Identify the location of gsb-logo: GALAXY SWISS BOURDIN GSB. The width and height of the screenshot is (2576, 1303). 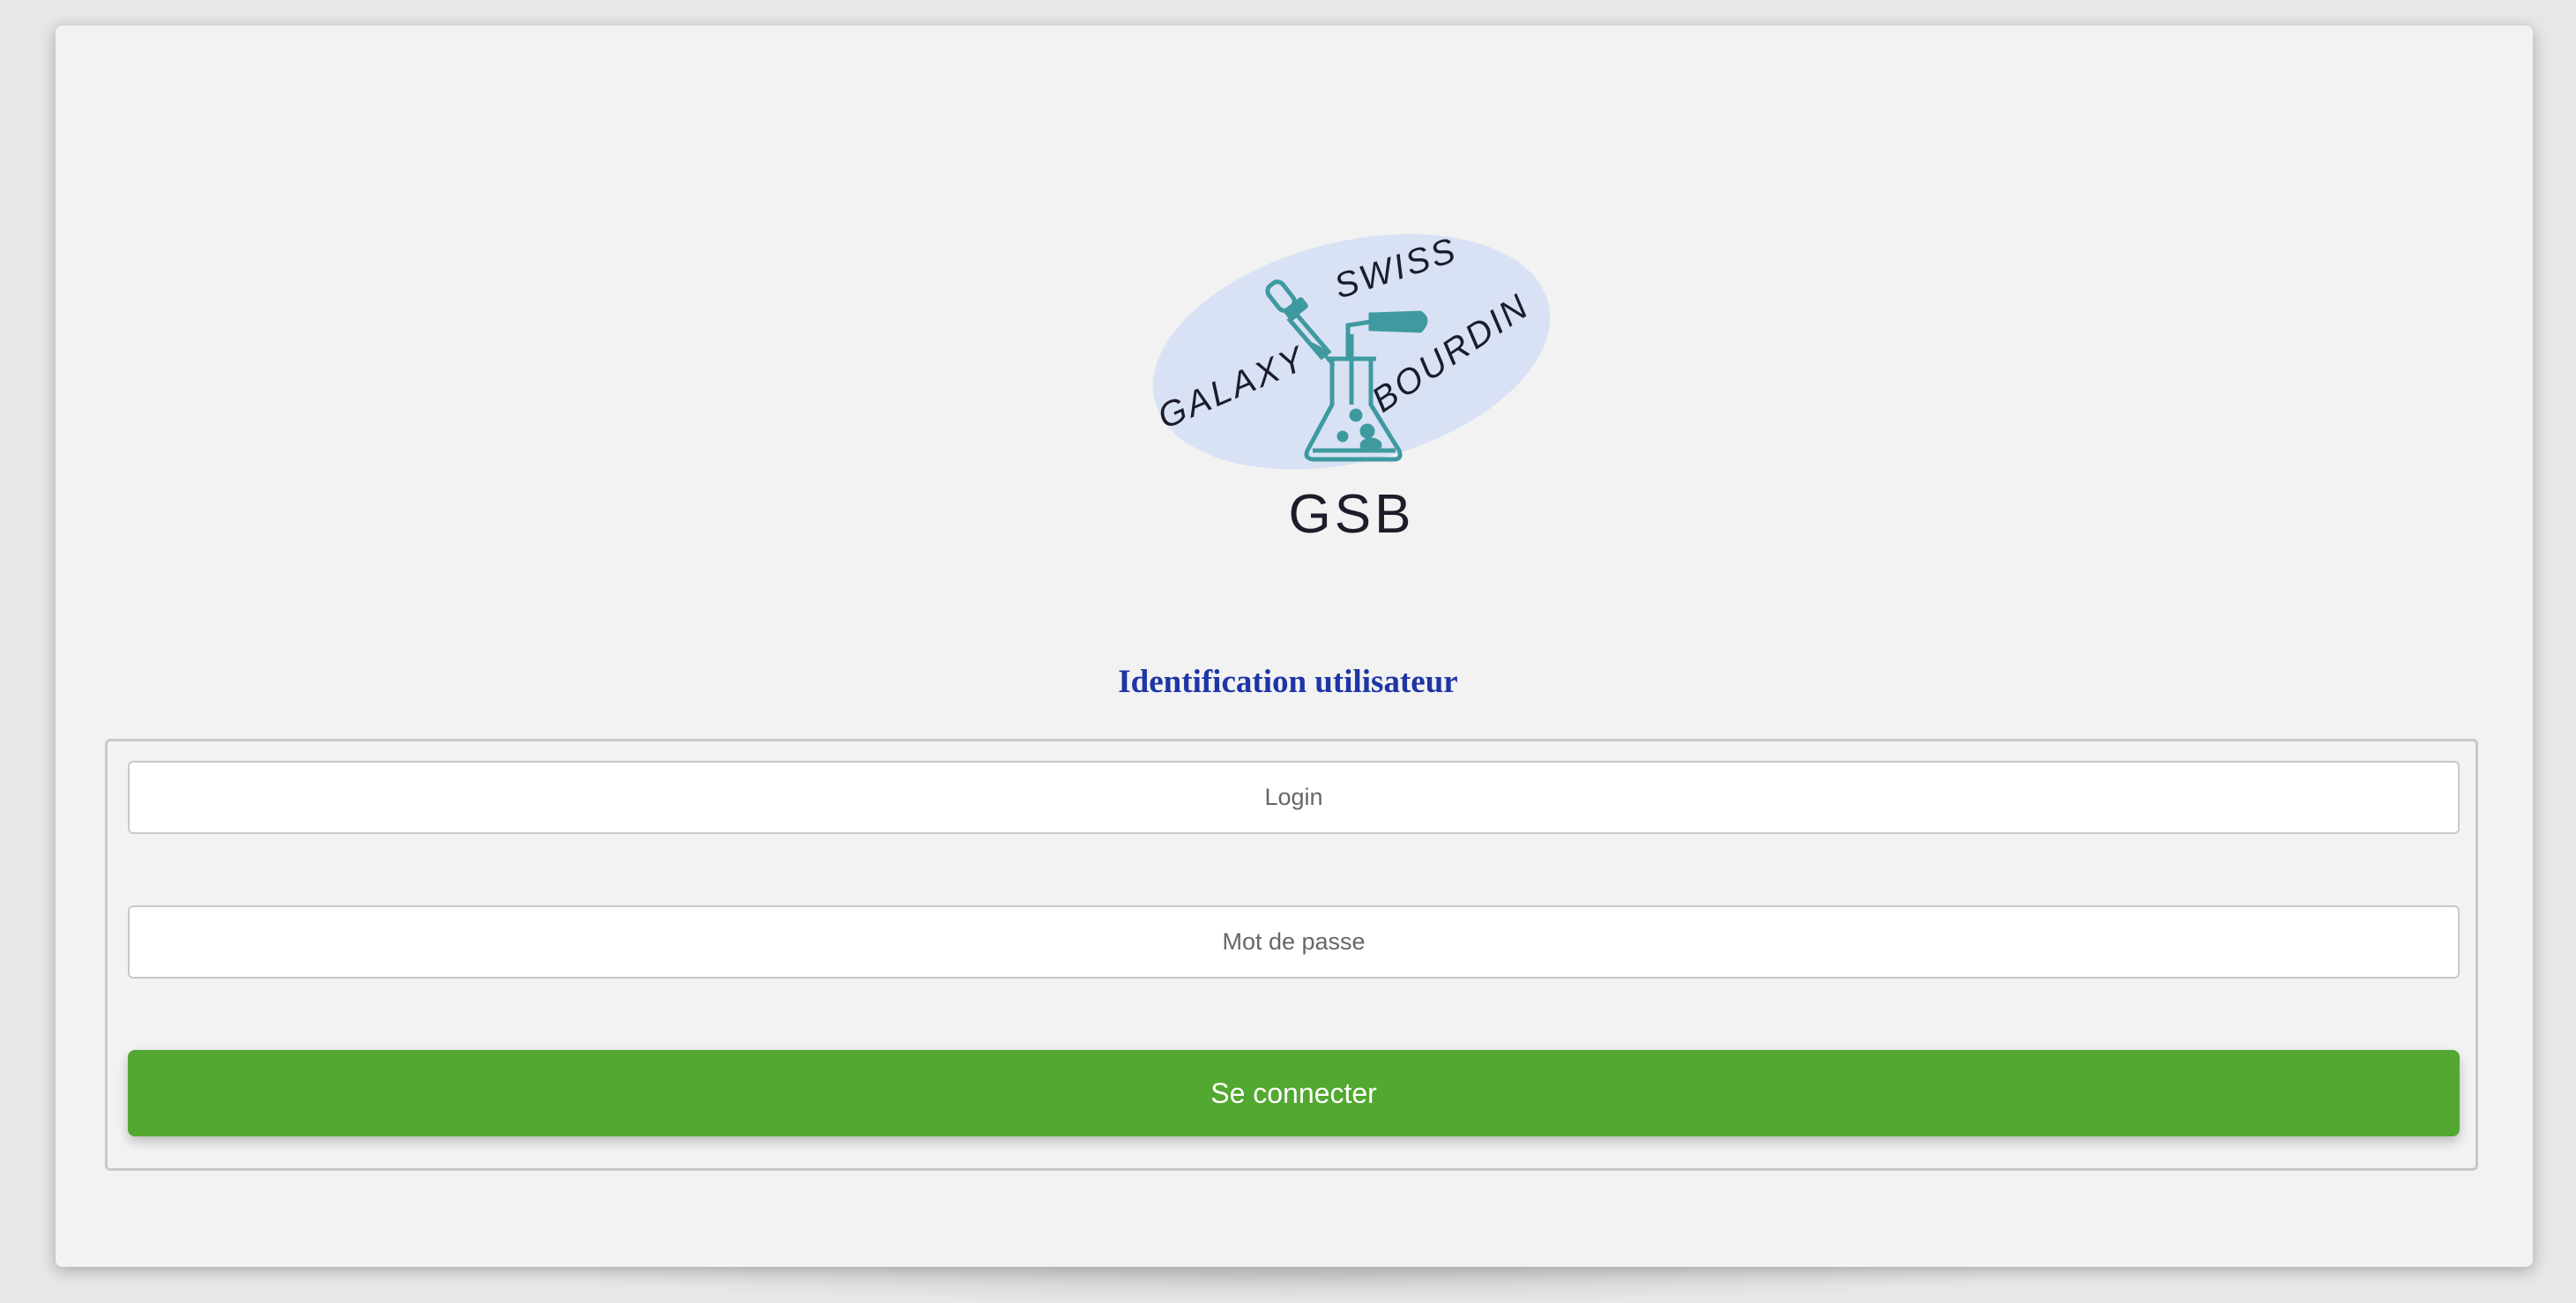
(1351, 379).